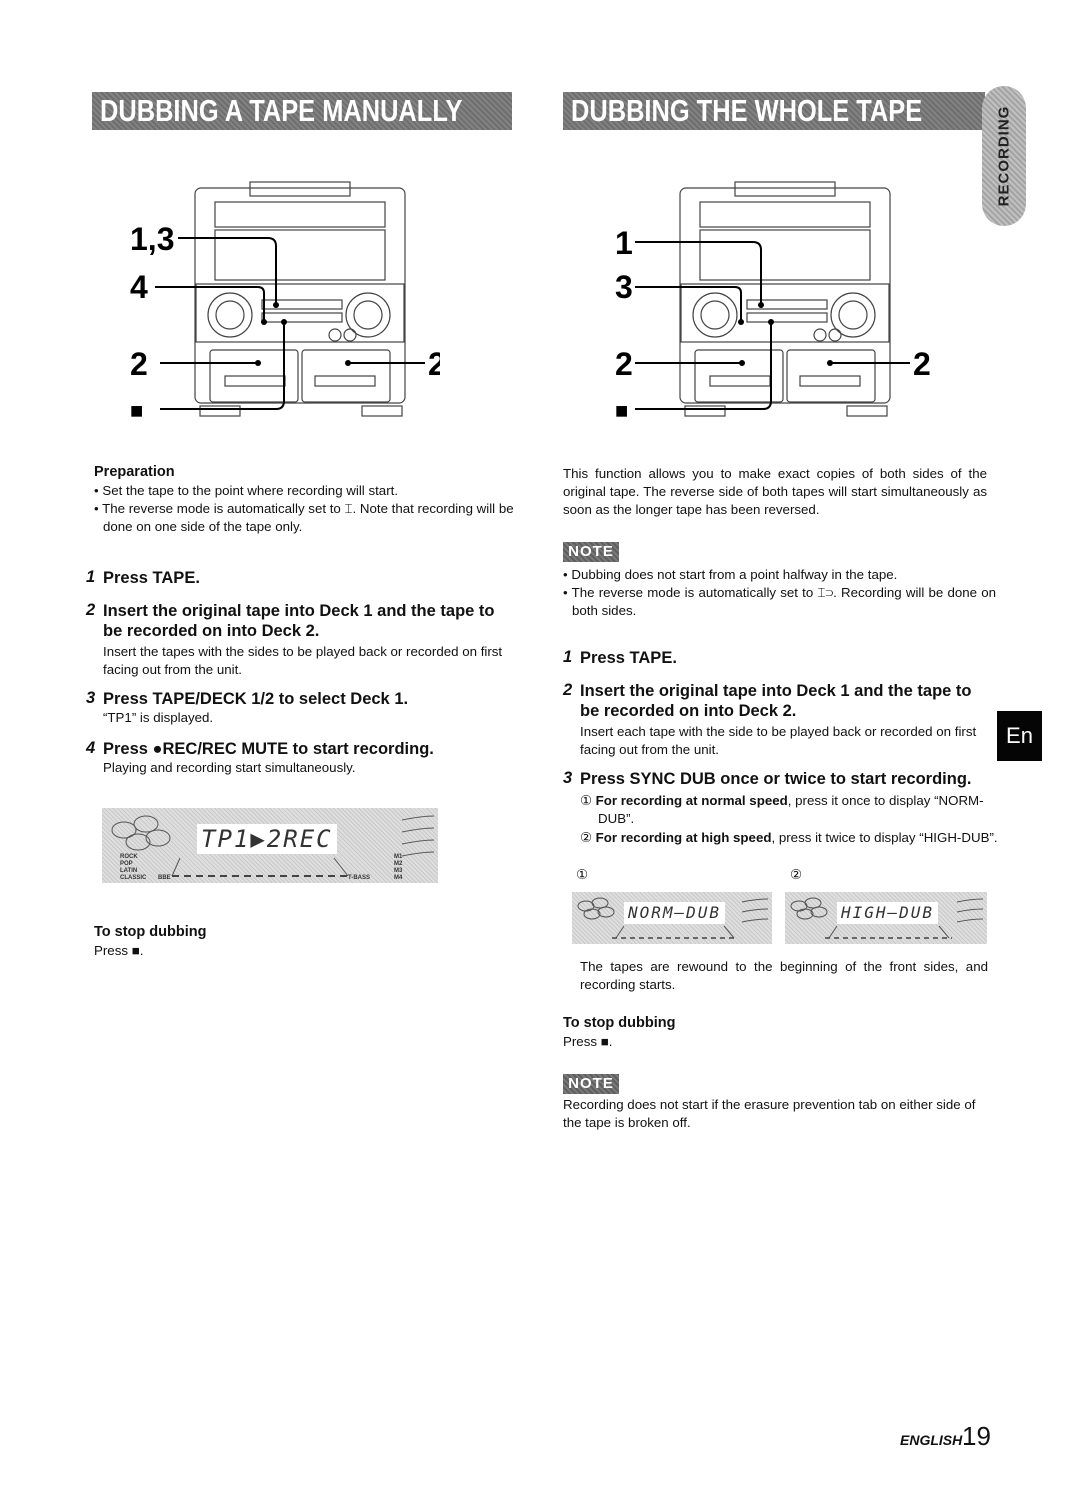 The image size is (1080, 1503). What do you see at coordinates (884, 837) in the screenshot?
I see `sub-step-text: , press it twice to display “HIGH-DUB”.` at bounding box center [884, 837].